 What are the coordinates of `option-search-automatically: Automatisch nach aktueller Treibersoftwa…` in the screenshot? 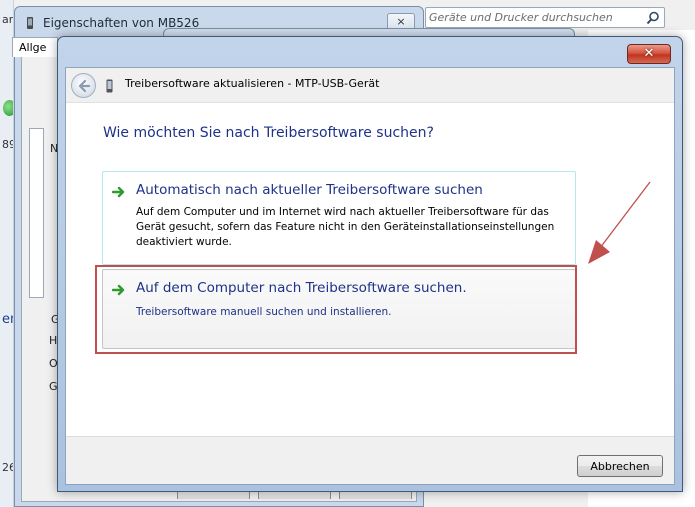 It's located at (339, 218).